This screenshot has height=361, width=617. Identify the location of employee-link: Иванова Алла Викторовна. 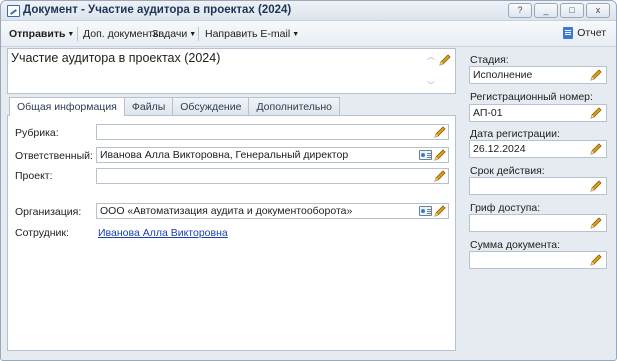
(163, 233).